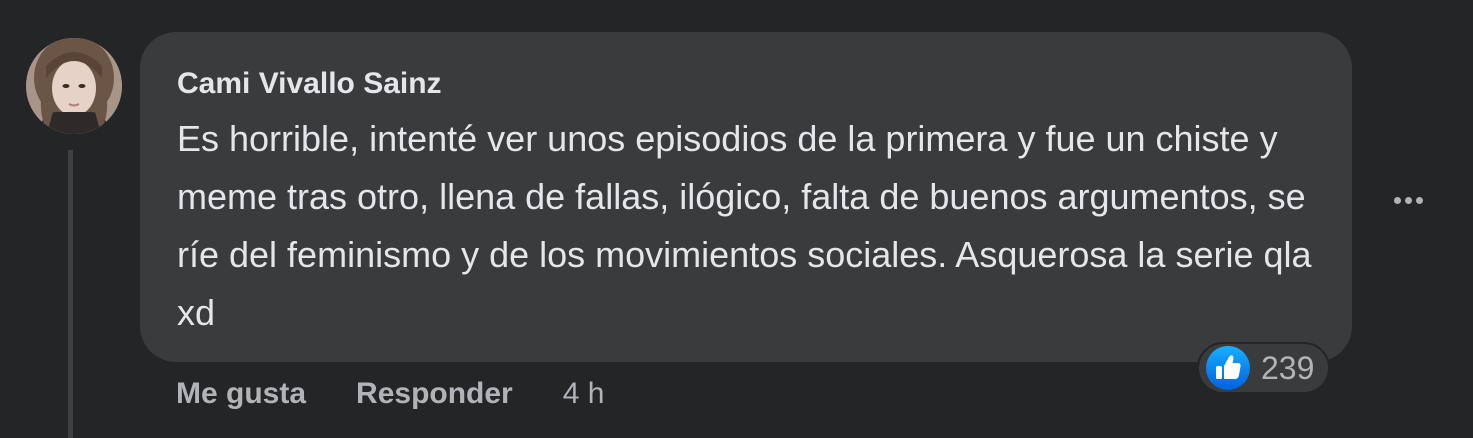 Image resolution: width=1473 pixels, height=438 pixels. Describe the element at coordinates (584, 394) in the screenshot. I see `comment-timestamp: 4 h` at that location.